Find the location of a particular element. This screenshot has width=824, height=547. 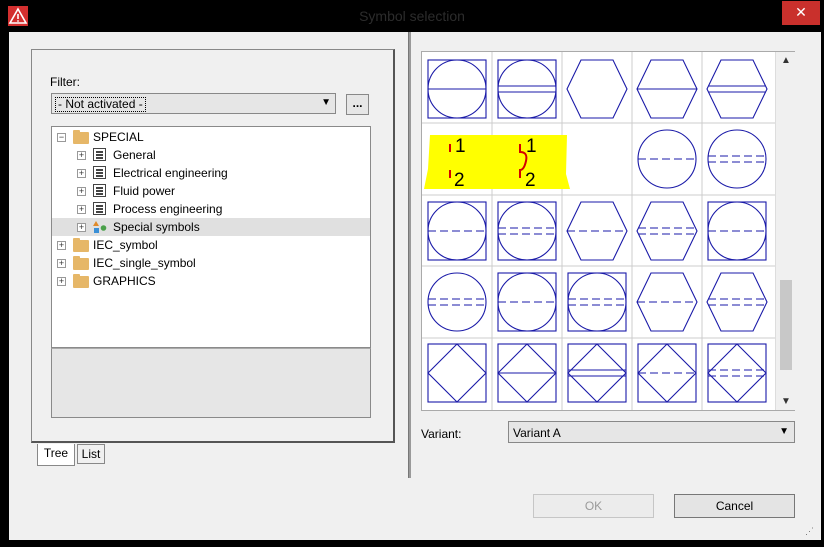

symbol-diamond-box-dashed is located at coordinates (667, 373).